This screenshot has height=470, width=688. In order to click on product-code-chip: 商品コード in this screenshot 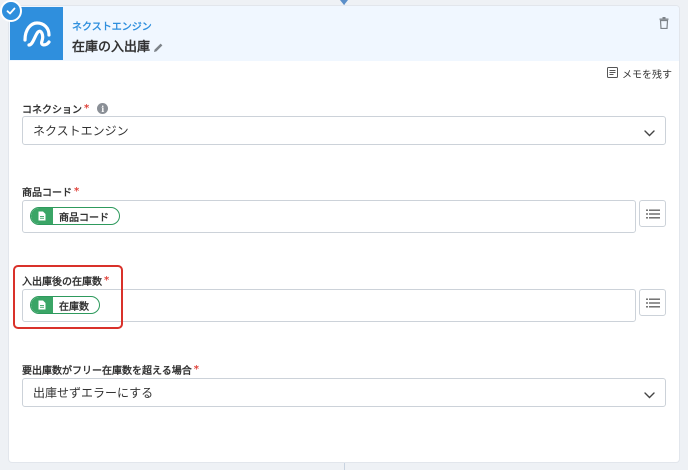, I will do `click(75, 216)`.